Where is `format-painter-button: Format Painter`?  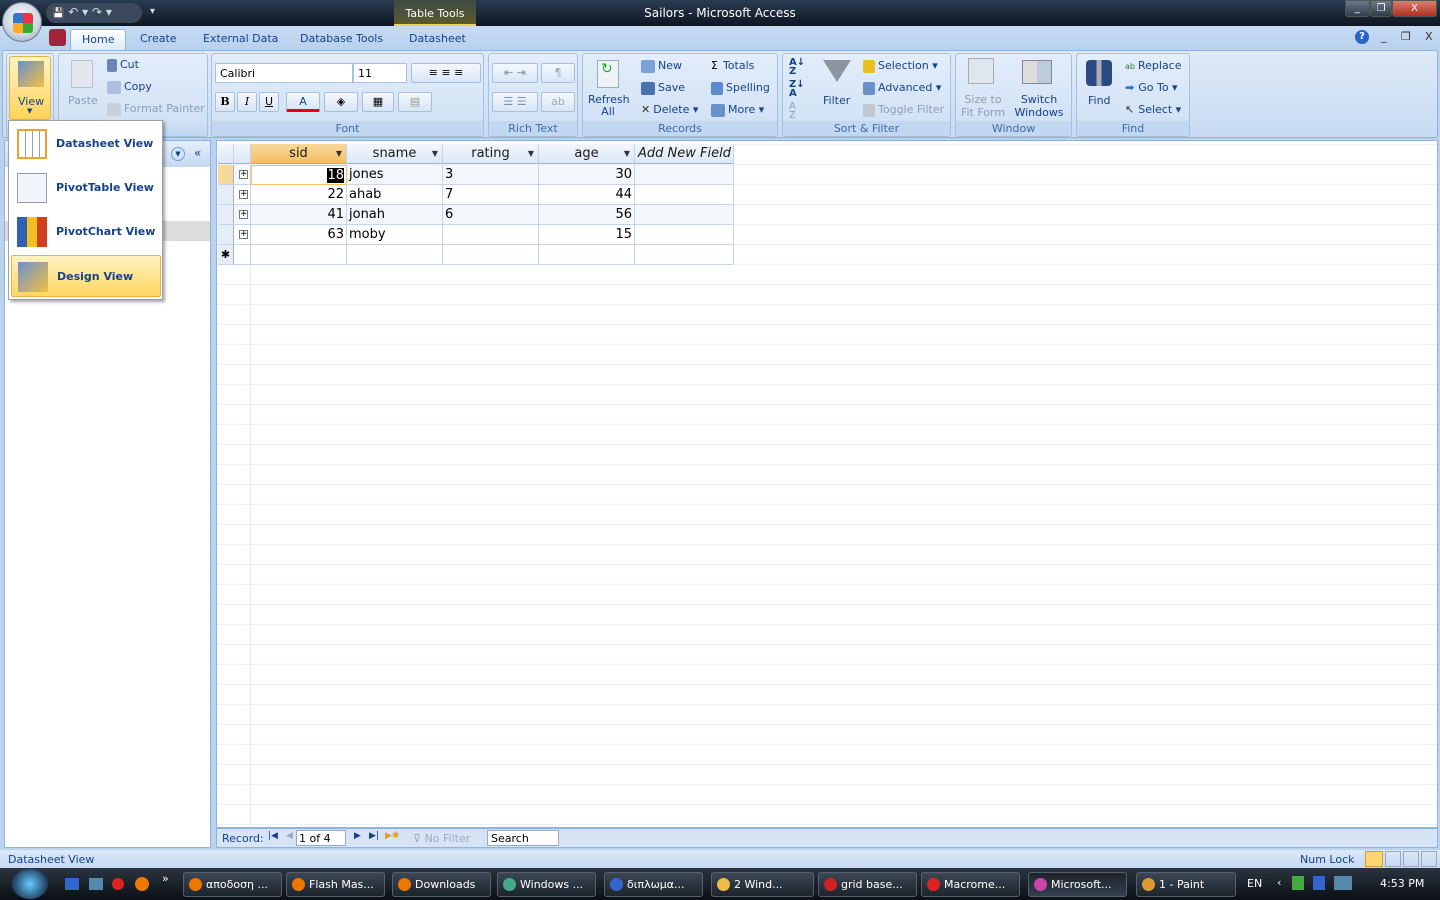 format-painter-button: Format Painter is located at coordinates (156, 109).